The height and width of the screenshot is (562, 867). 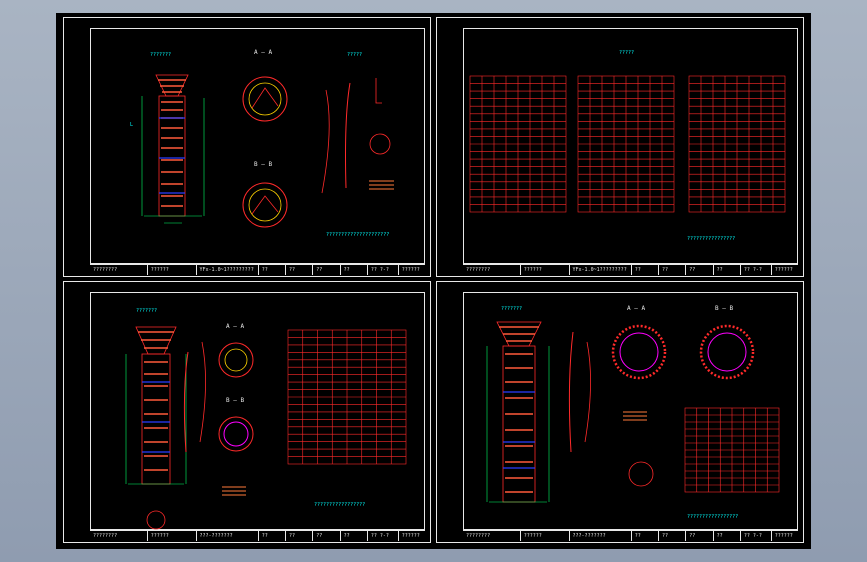 What do you see at coordinates (266, 419) in the screenshot?
I see `pile-drawing-2: ??????? A — A B — B ?????????????????` at bounding box center [266, 419].